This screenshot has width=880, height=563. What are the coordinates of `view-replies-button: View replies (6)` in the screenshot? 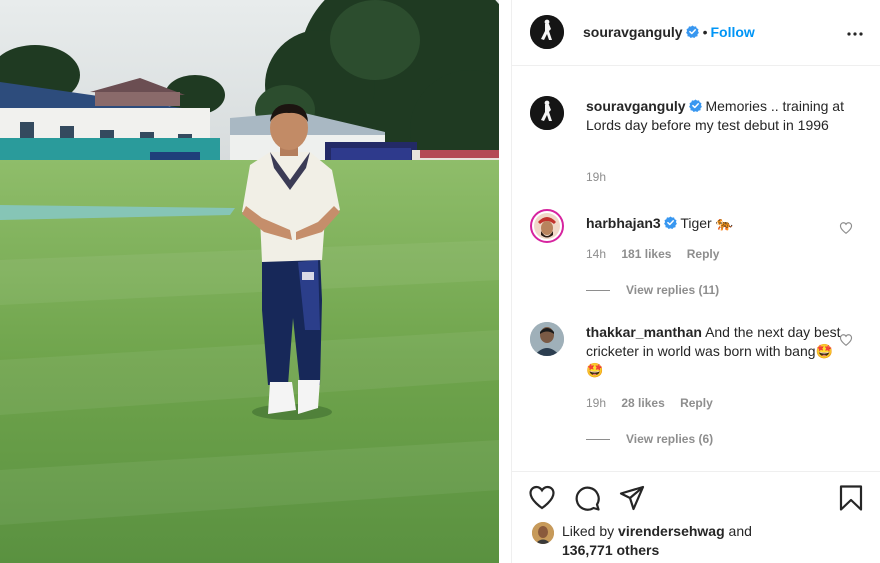 It's located at (649, 439).